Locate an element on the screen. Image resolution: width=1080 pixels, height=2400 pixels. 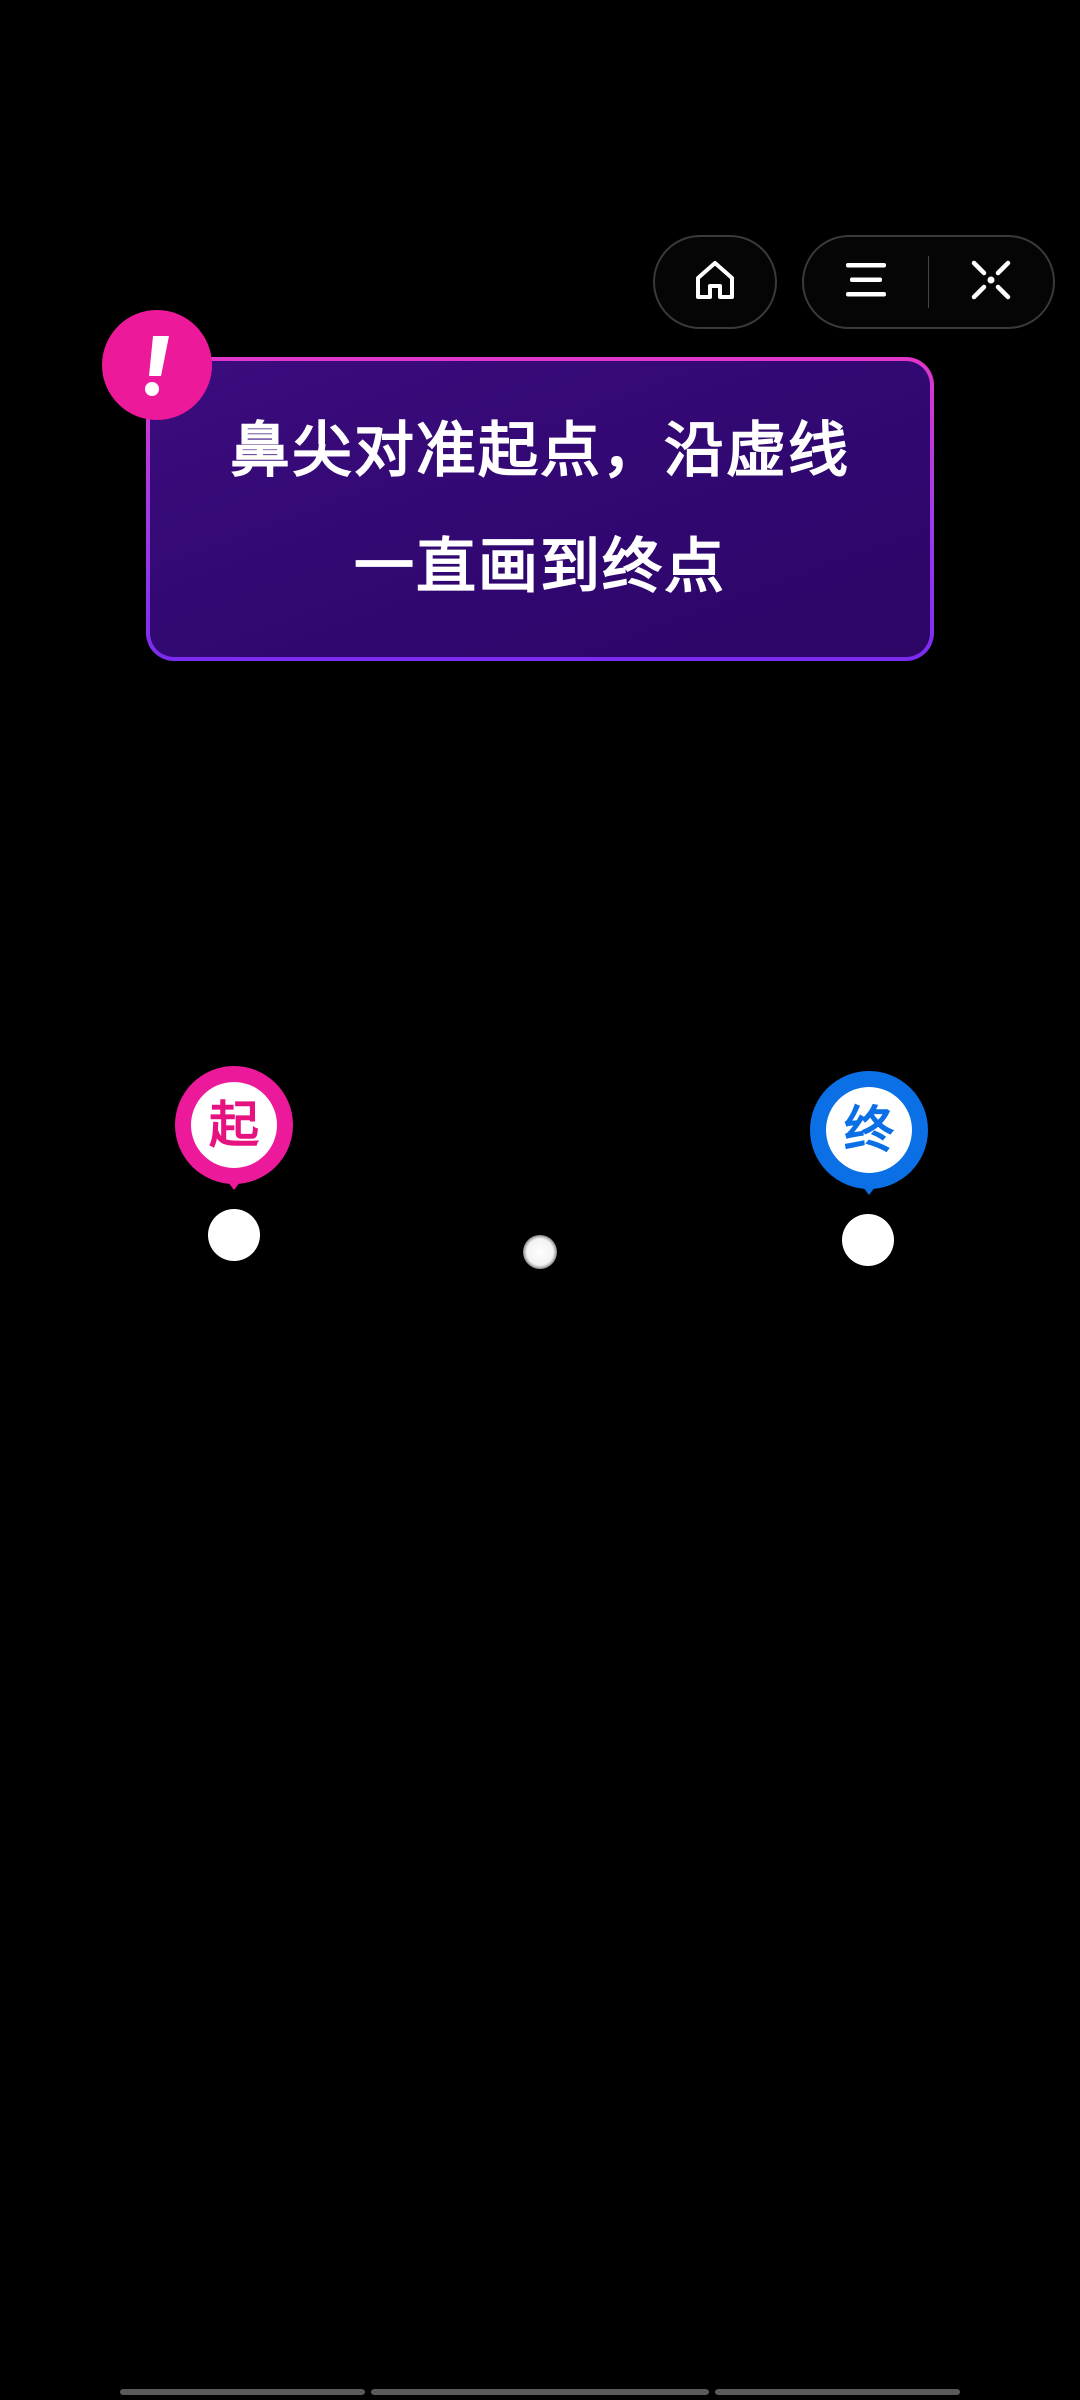
instruction-banner: 鼻尖对准起点，沿虚线 一直画到终点 is located at coordinates (540, 509).